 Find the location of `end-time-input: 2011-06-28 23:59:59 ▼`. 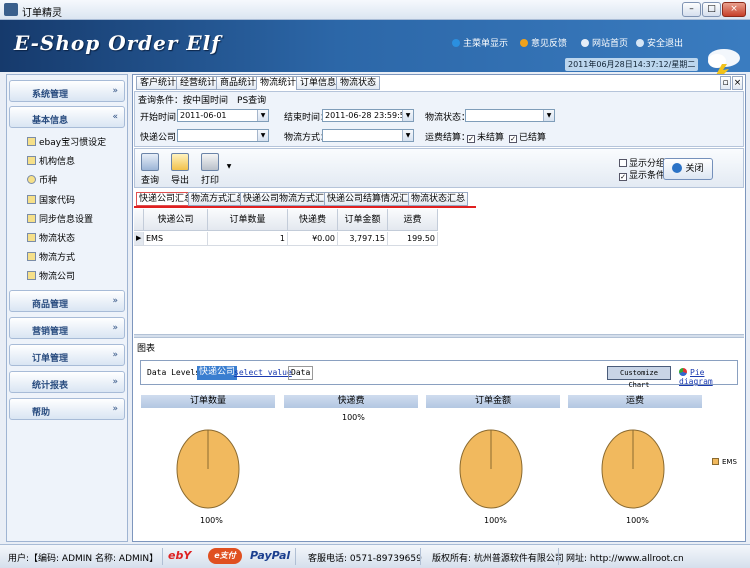

end-time-input: 2011-06-28 23:59:59 ▼ is located at coordinates (368, 115).